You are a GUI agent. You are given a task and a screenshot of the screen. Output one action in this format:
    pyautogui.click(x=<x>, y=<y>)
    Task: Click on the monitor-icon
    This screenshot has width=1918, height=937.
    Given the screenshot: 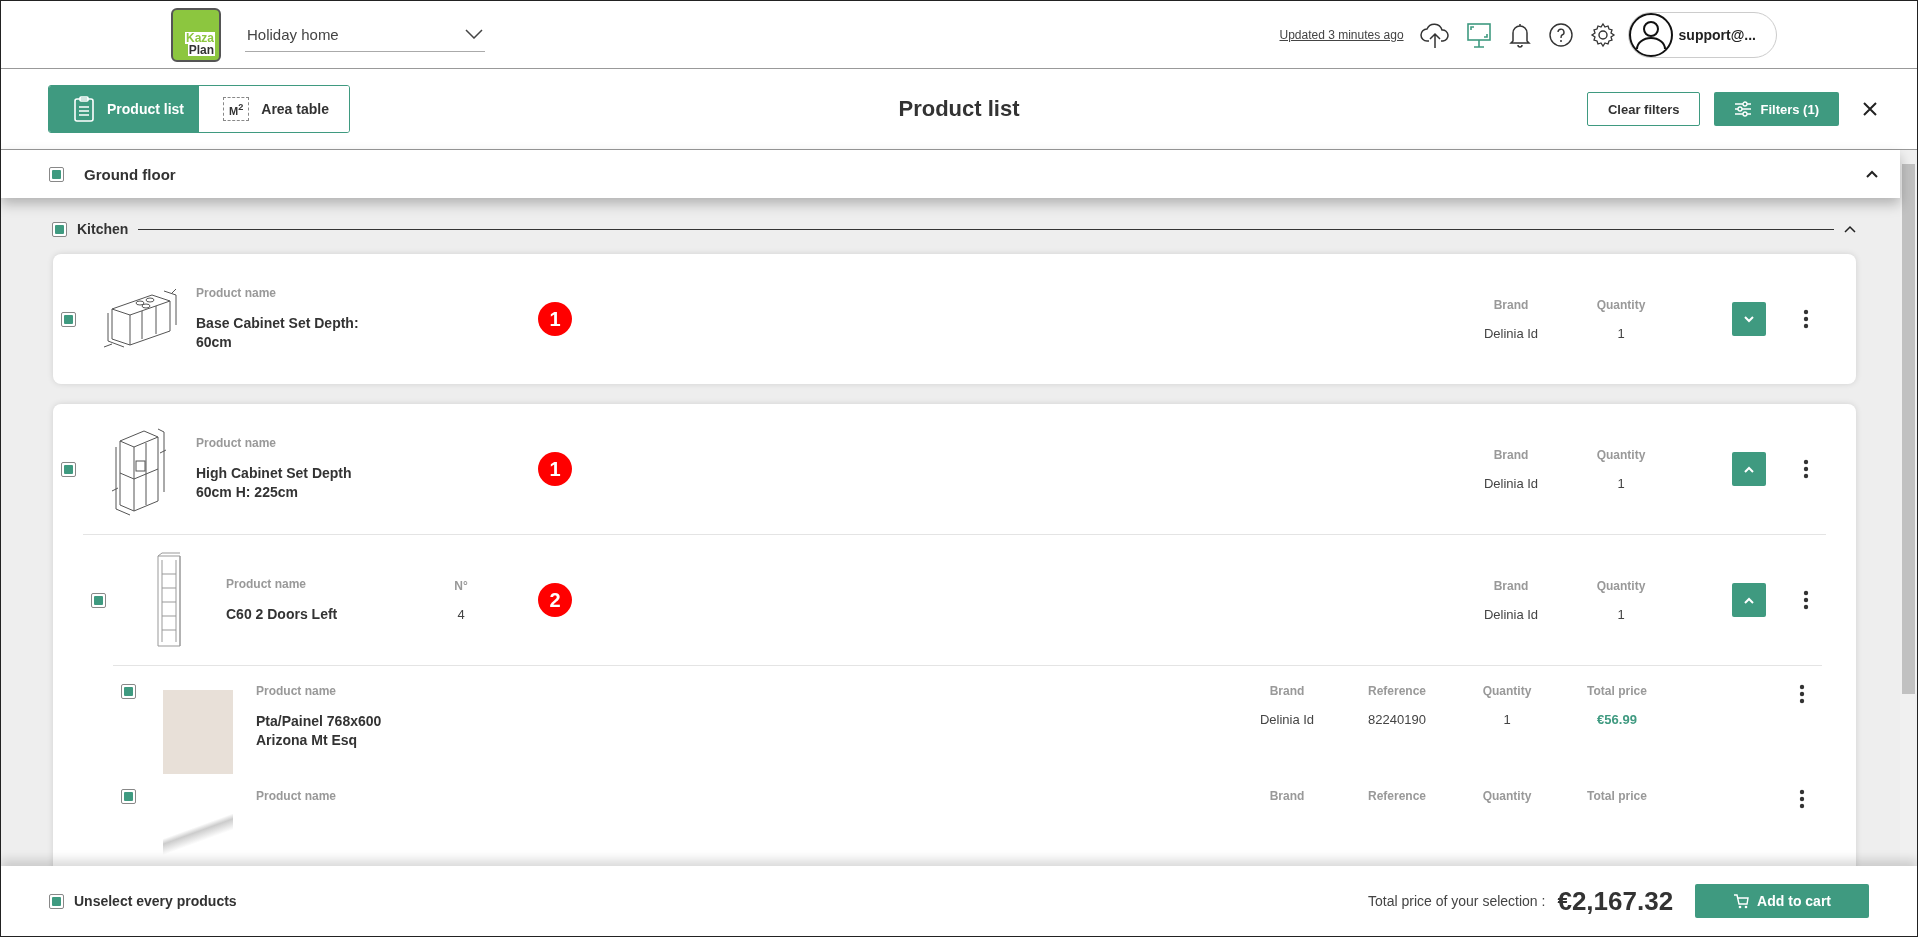 What is the action you would take?
    pyautogui.click(x=1478, y=34)
    